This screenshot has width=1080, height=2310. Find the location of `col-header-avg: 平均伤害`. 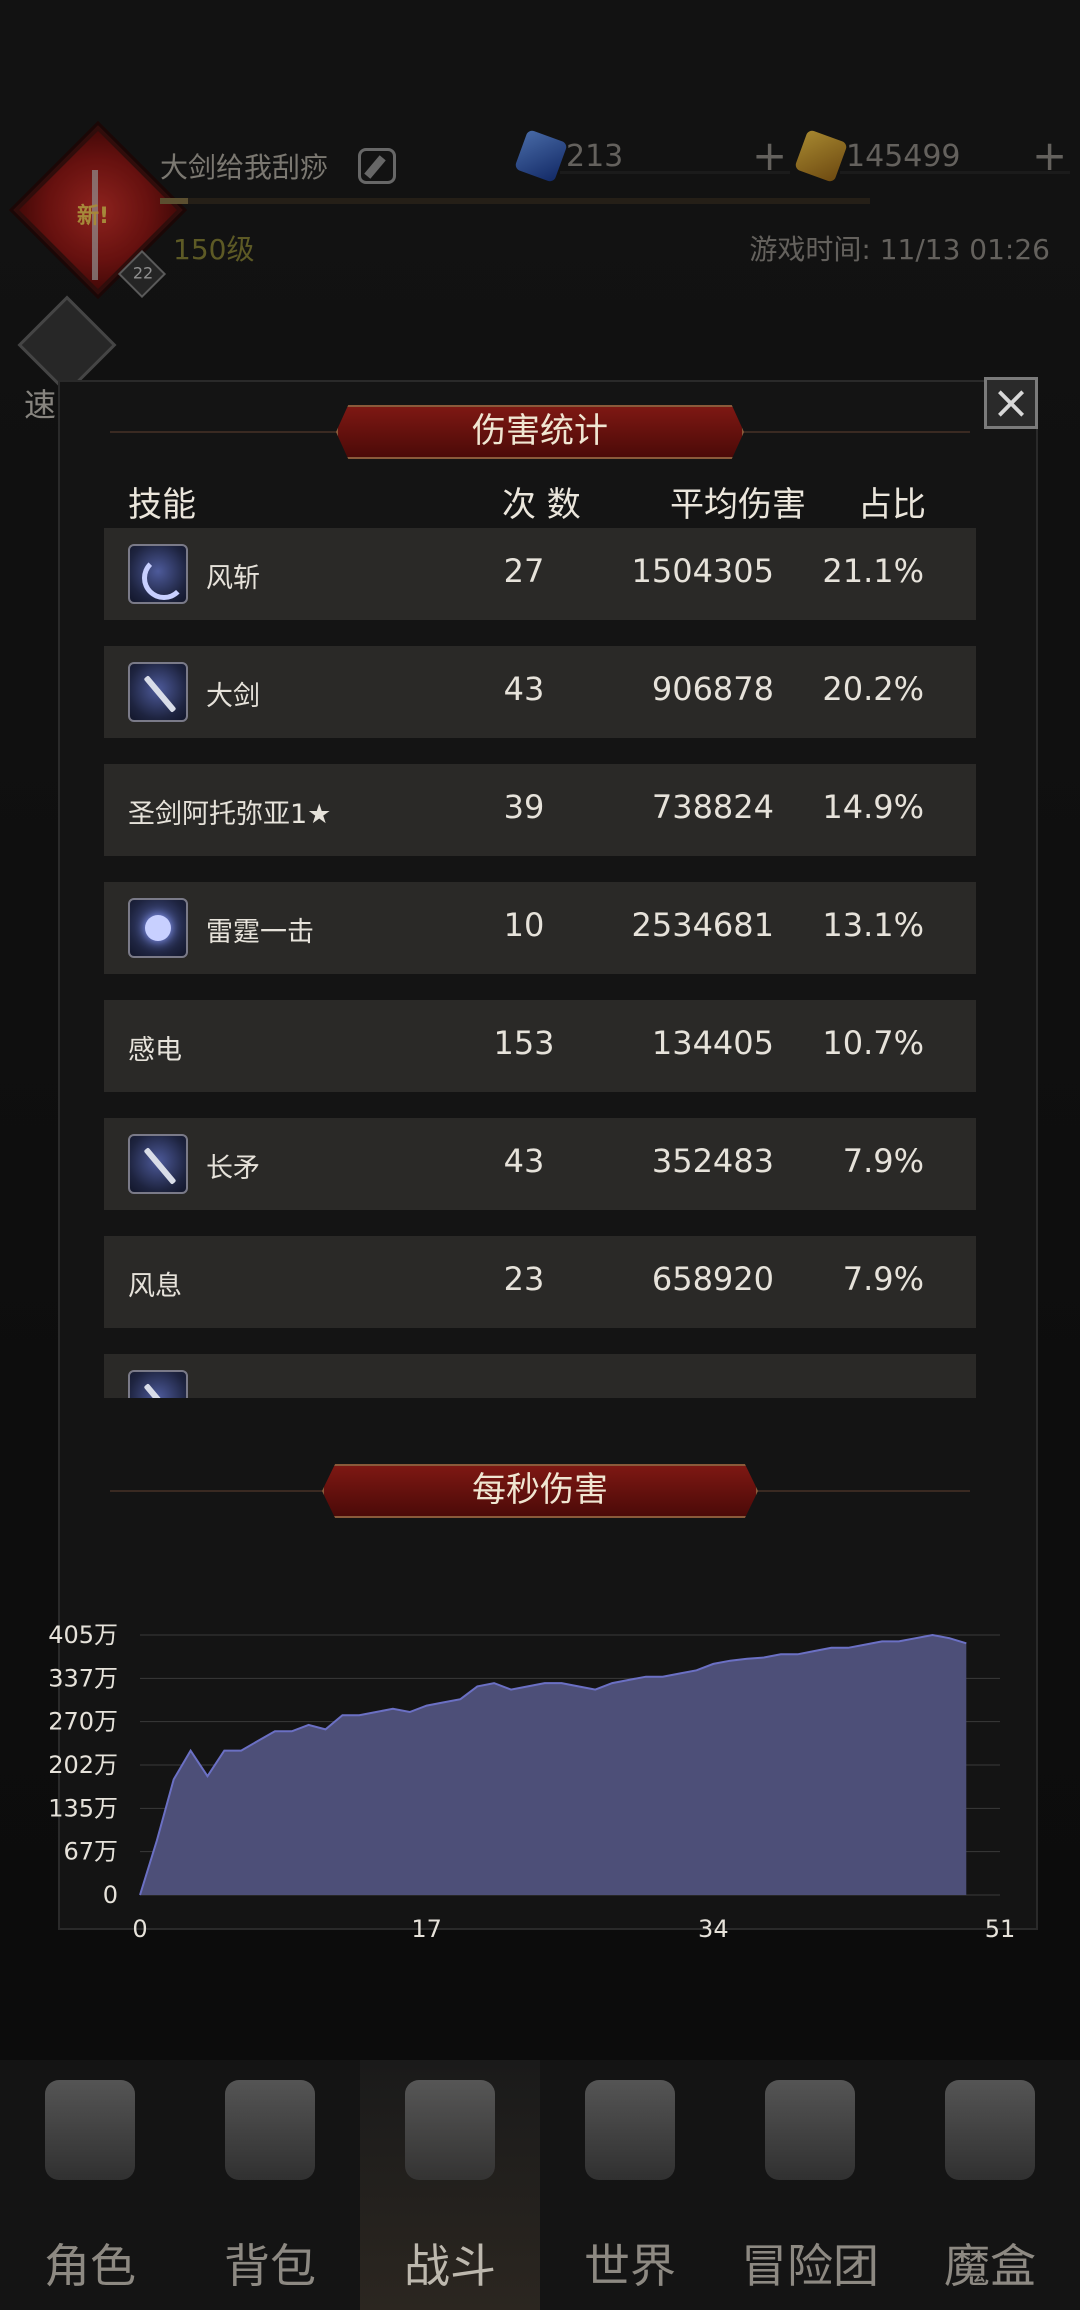

col-header-avg: 平均伤害 is located at coordinates (738, 505).